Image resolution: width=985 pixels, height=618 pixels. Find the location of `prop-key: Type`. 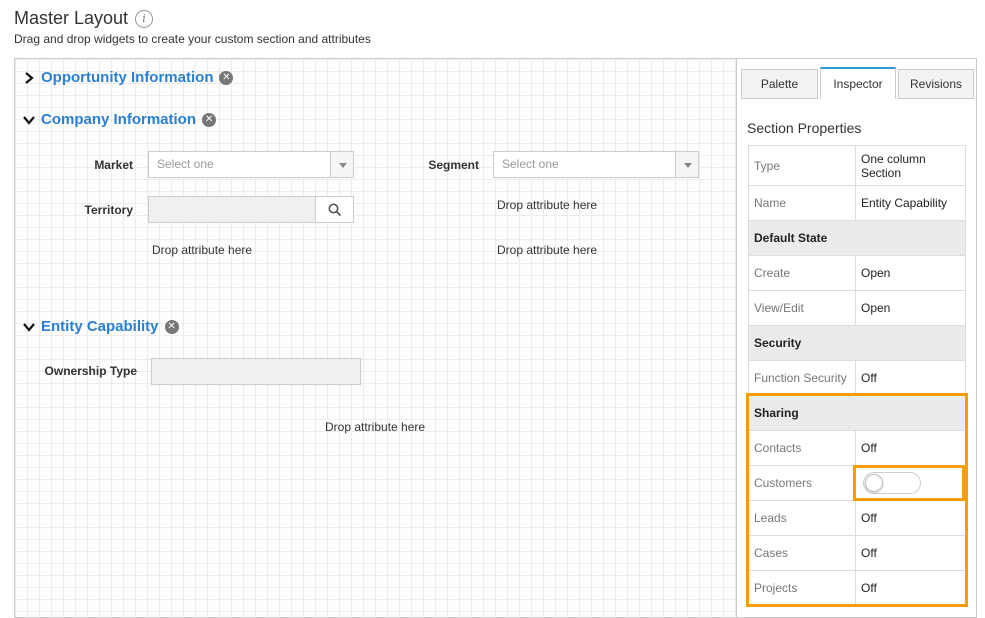

prop-key: Type is located at coordinates (802, 165).